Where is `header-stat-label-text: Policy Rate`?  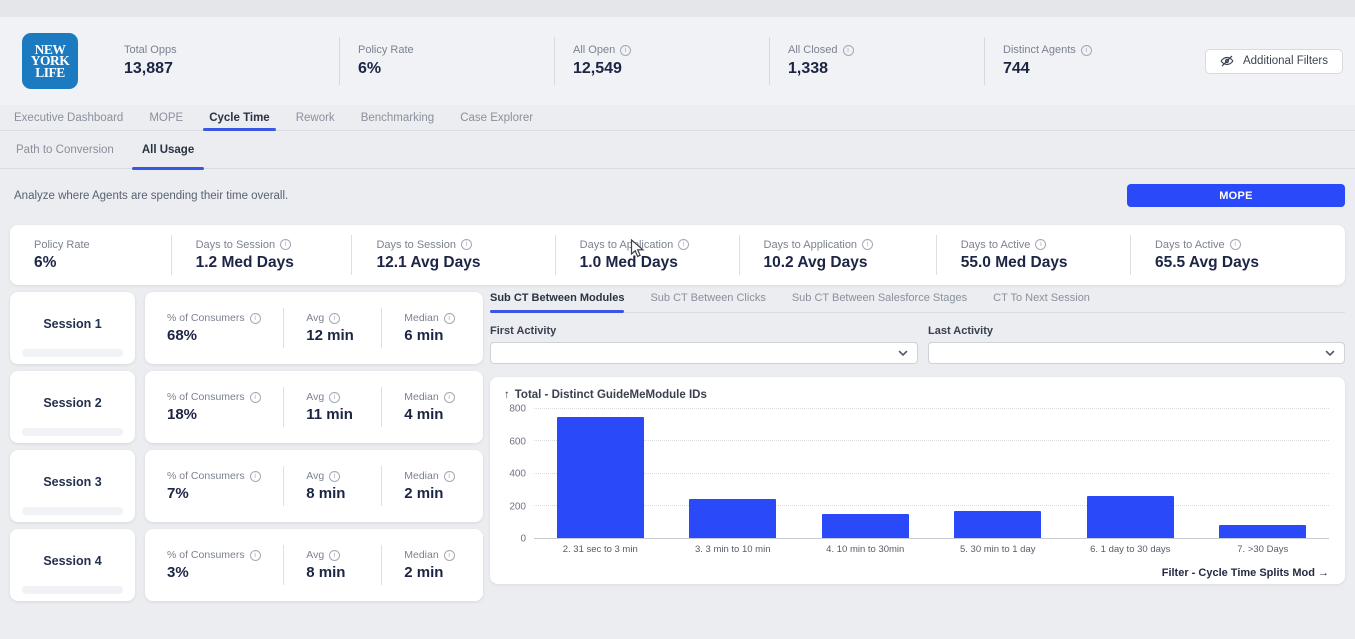
header-stat-label-text: Policy Rate is located at coordinates (386, 50).